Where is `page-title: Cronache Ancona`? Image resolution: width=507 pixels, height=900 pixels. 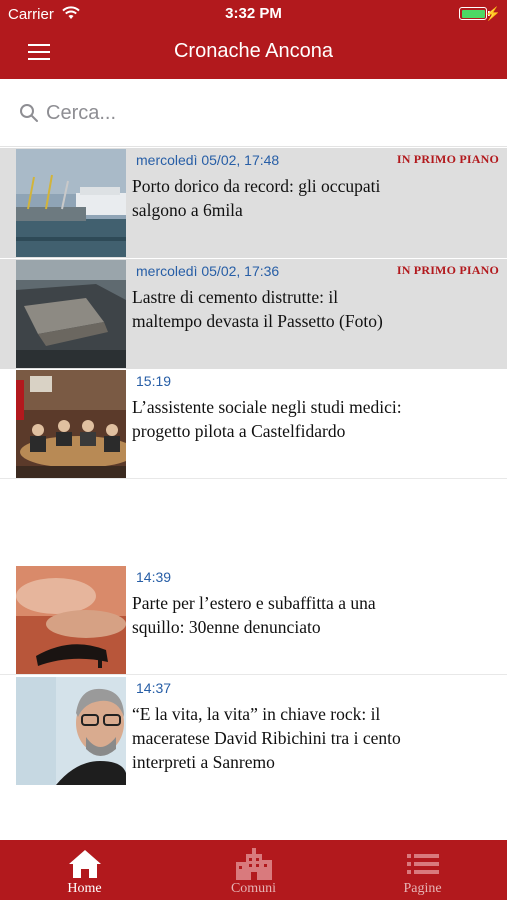
page-title: Cronache Ancona is located at coordinates (253, 51).